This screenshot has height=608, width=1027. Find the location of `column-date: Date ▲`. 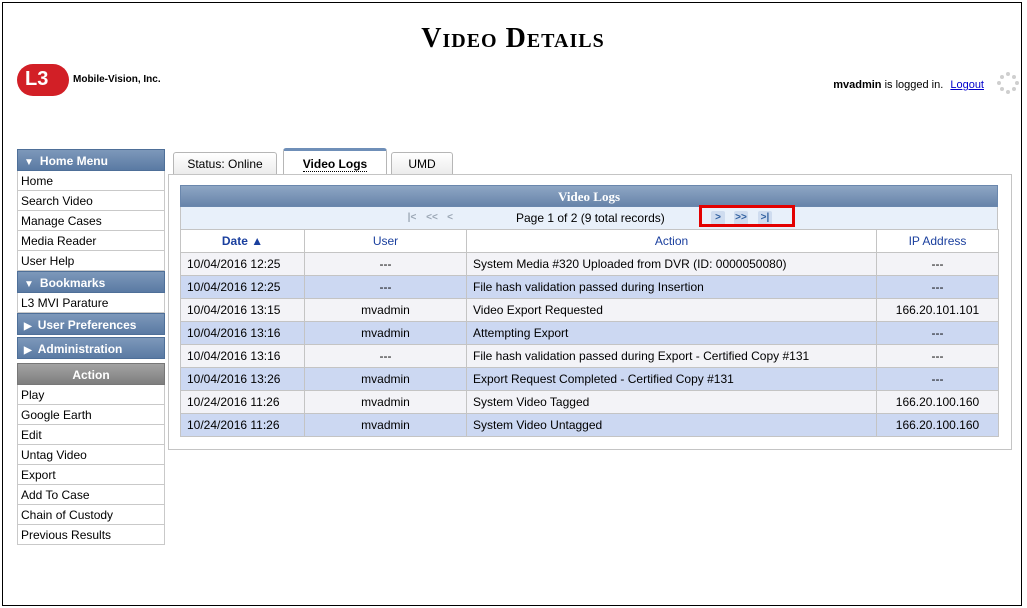

column-date: Date ▲ is located at coordinates (242, 241).